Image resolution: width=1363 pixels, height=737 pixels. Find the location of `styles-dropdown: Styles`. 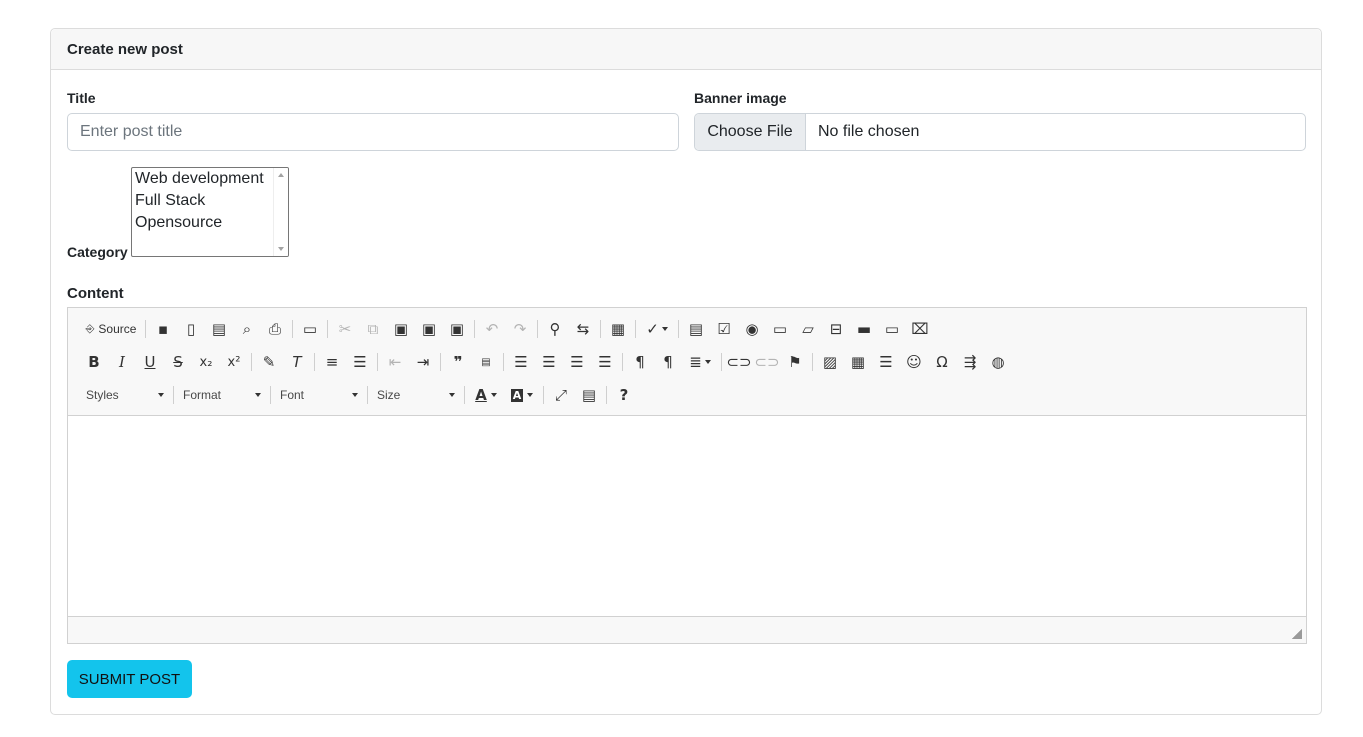

styles-dropdown: Styles is located at coordinates (125, 395).